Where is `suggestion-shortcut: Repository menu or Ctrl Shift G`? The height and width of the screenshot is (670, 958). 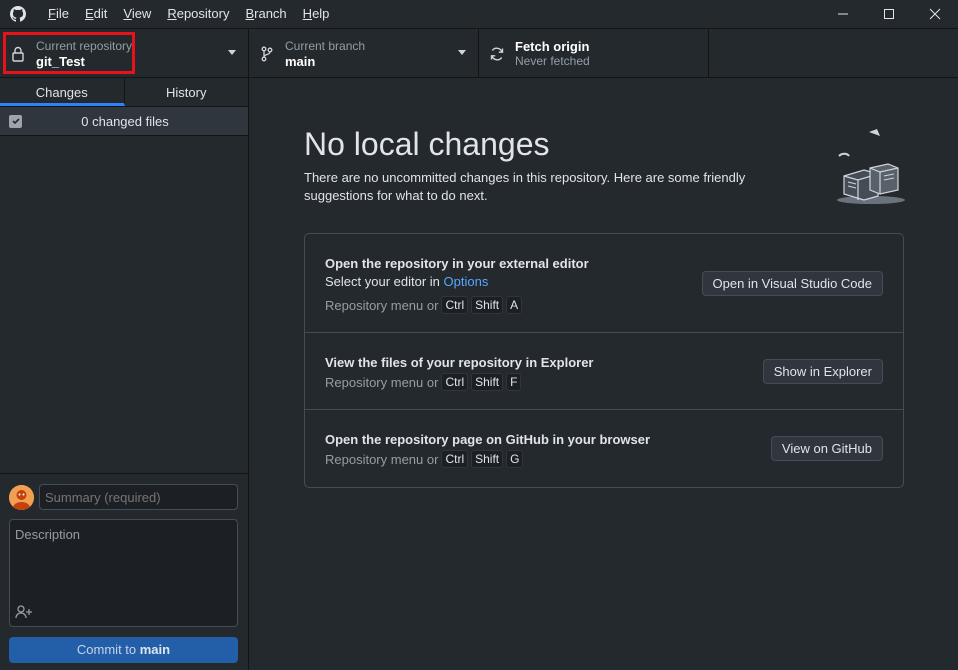
suggestion-shortcut: Repository menu or Ctrl Shift G is located at coordinates (424, 459).